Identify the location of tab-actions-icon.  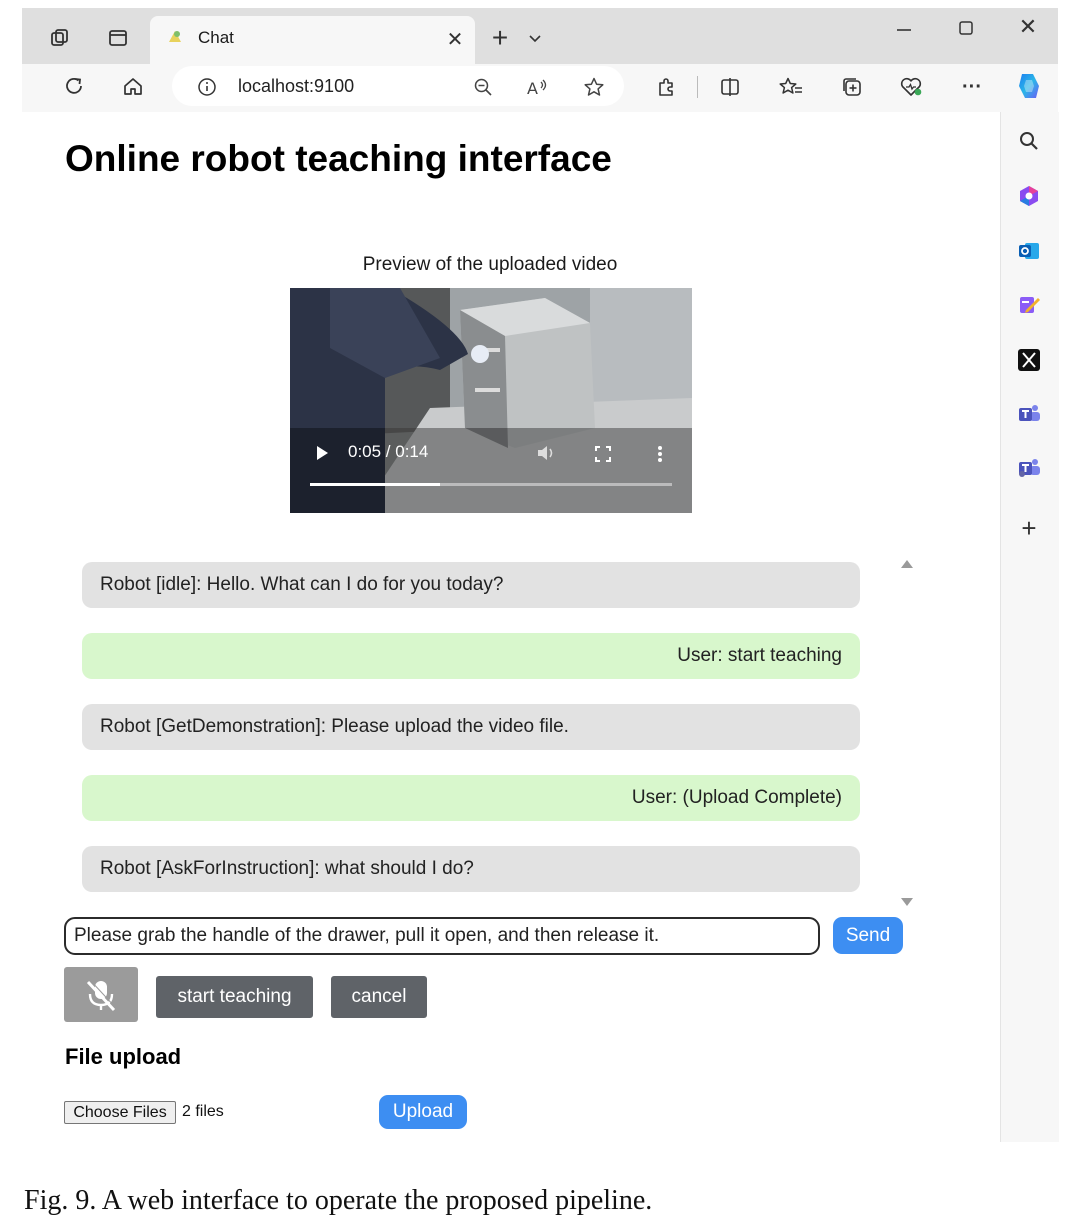
(118, 38).